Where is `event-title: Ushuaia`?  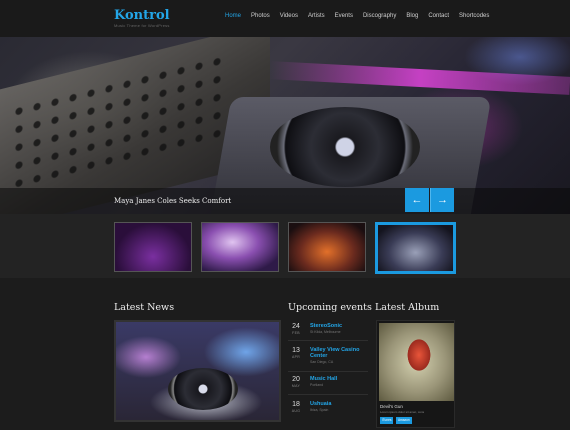 event-title: Ushuaia is located at coordinates (343, 404).